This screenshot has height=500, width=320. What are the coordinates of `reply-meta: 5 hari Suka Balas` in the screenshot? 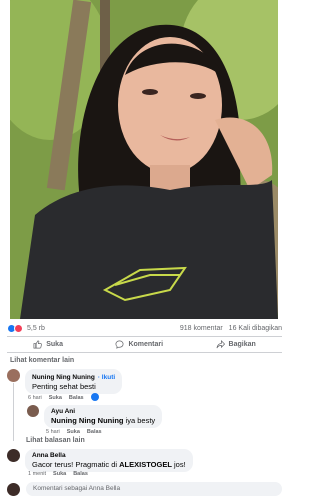 It's located at (74, 432).